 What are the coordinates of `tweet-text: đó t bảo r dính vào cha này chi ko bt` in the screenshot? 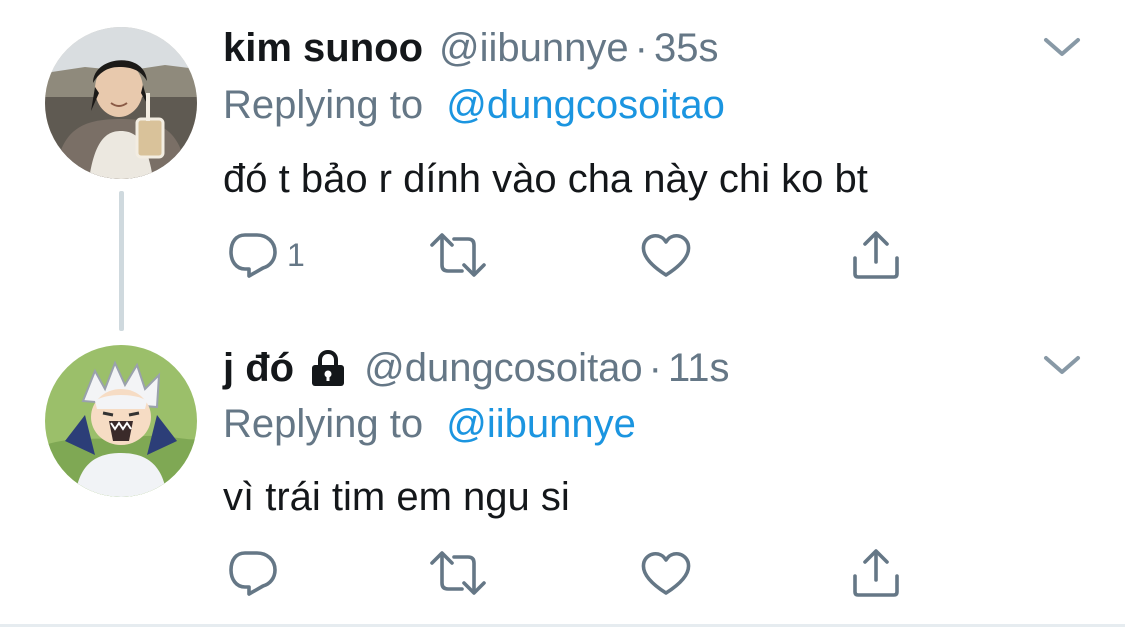 It's located at (545, 179).